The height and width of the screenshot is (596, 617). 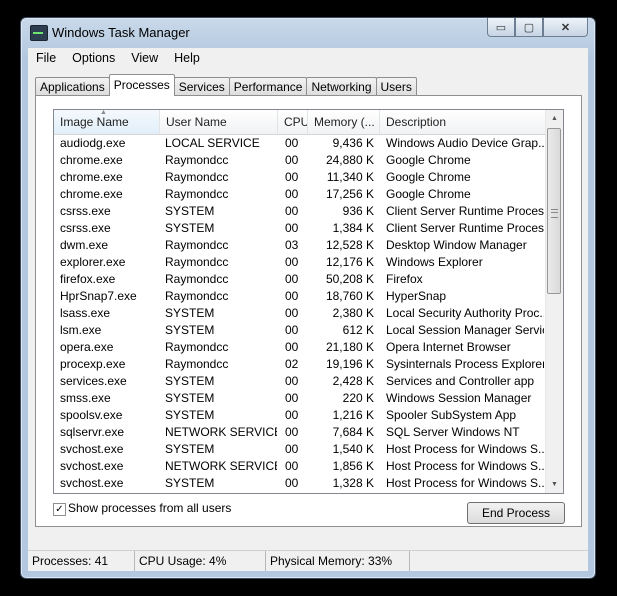 I want to click on cell-description: Sysinternals Process Explorer, so click(x=465, y=364).